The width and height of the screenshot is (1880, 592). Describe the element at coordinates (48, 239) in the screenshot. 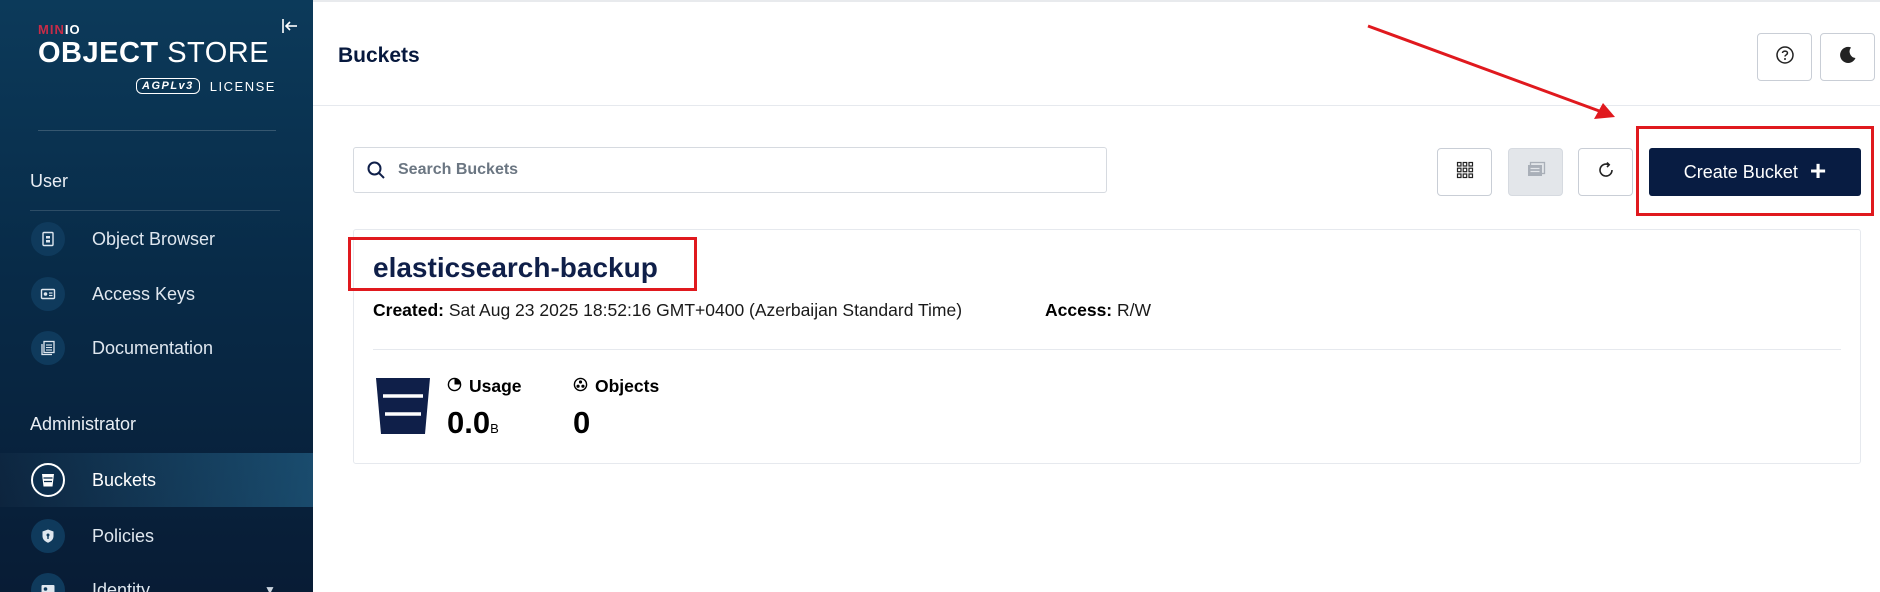

I see `object-browser-icon` at that location.